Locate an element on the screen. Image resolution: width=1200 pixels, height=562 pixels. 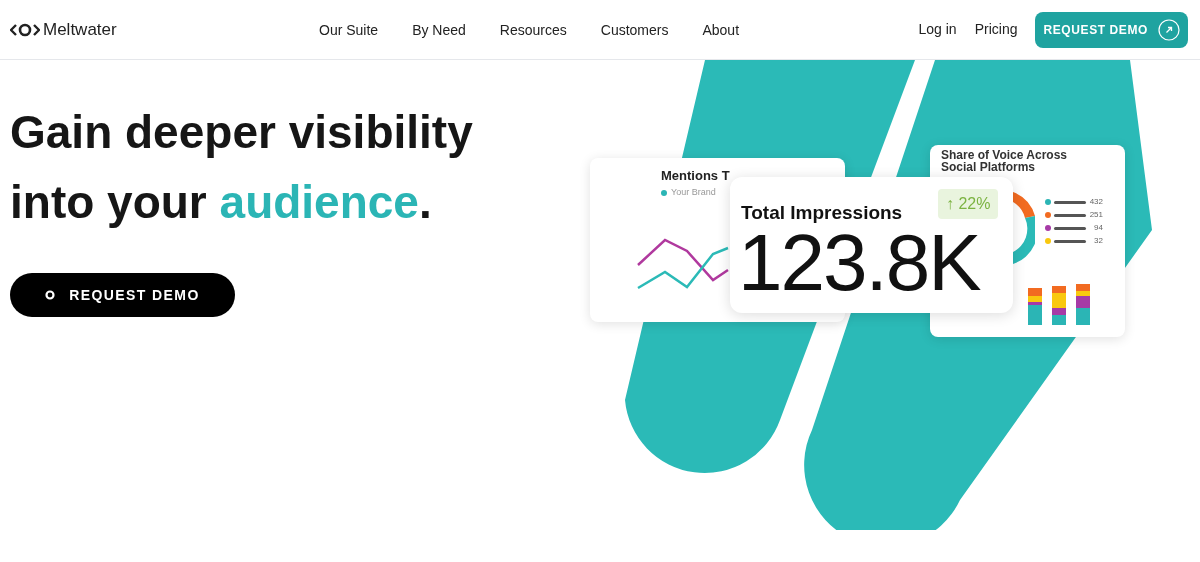
nav-link: Log in is located at coordinates (937, 29).